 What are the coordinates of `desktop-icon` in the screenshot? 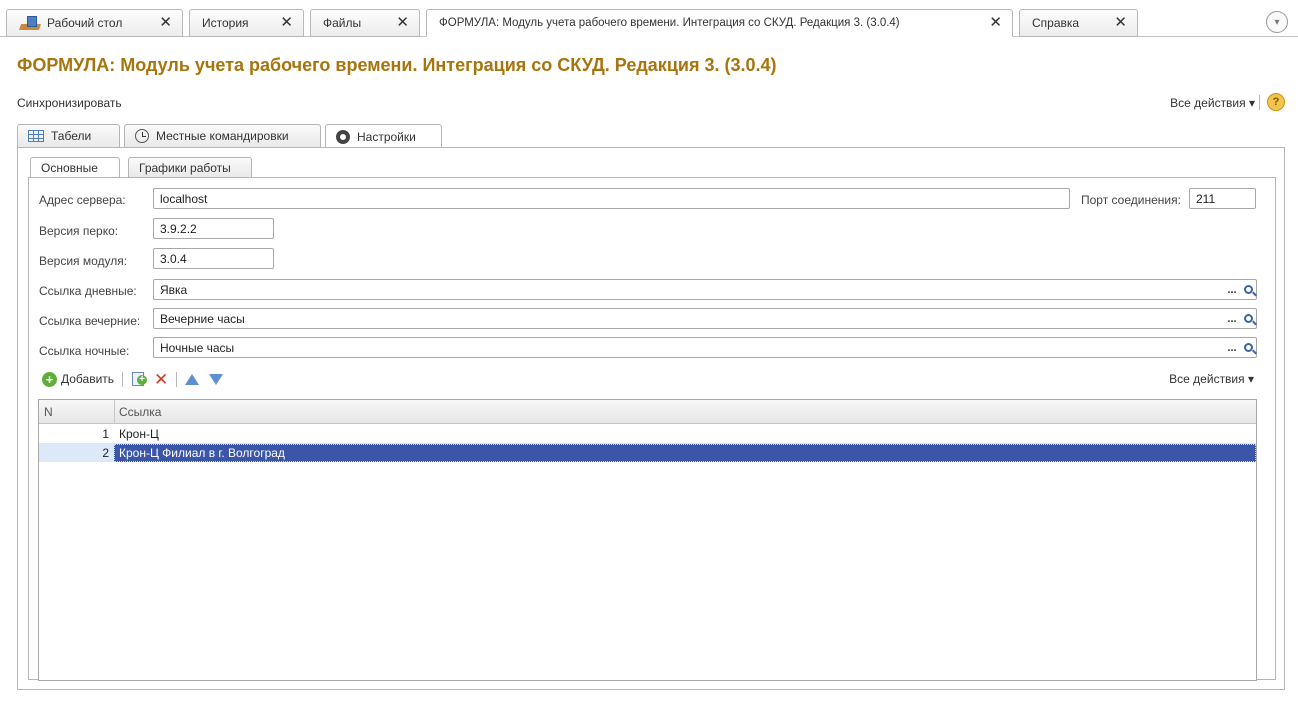 It's located at (30, 23).